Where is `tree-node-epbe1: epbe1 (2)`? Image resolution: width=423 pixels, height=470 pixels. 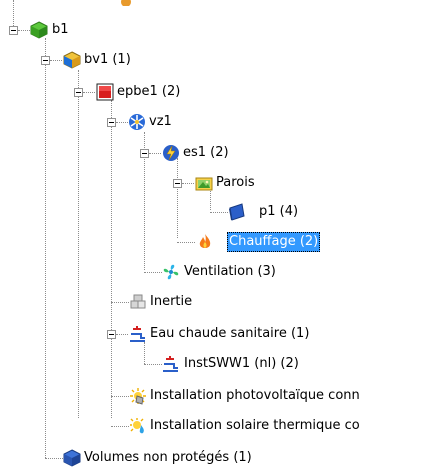
tree-node-epbe1: epbe1 (2) is located at coordinates (148, 92).